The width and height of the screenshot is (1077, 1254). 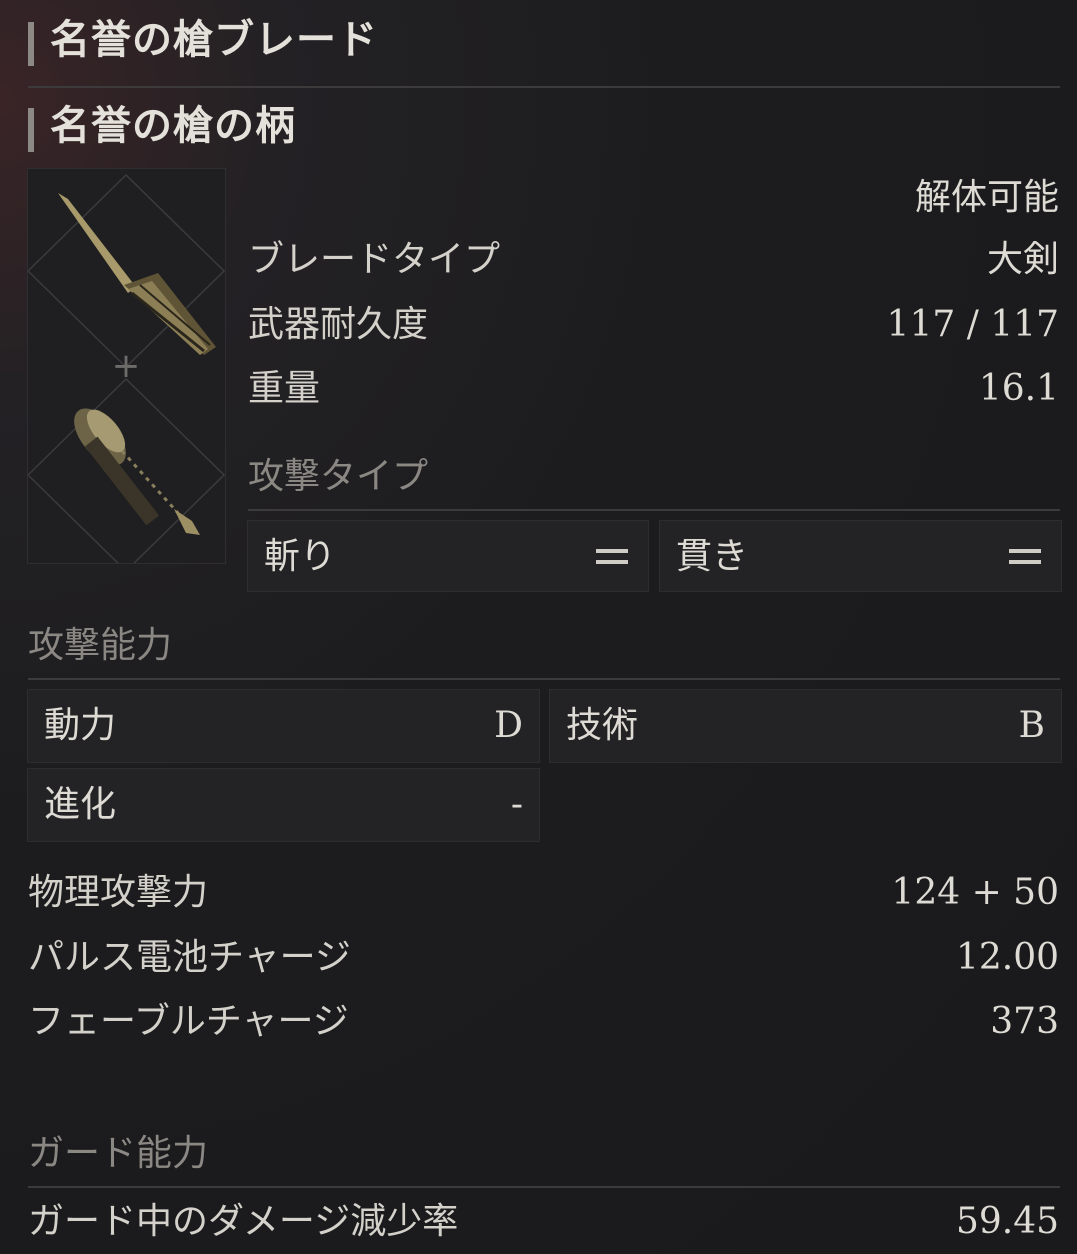 I want to click on blade-type-value: 大剣, so click(x=1022, y=259).